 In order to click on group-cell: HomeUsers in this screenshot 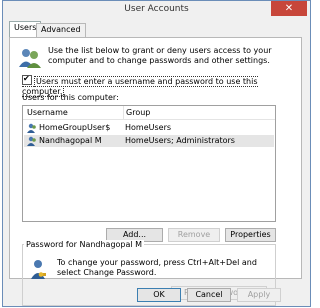, I will do `click(148, 127)`.